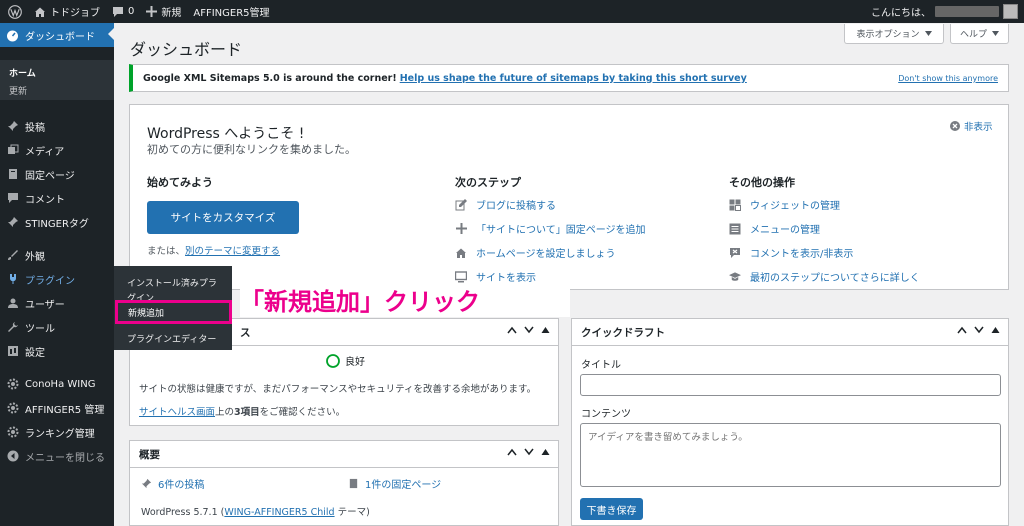  Describe the element at coordinates (57, 432) in the screenshot. I see `sidebar-item-ranking: ランキング管理` at that location.